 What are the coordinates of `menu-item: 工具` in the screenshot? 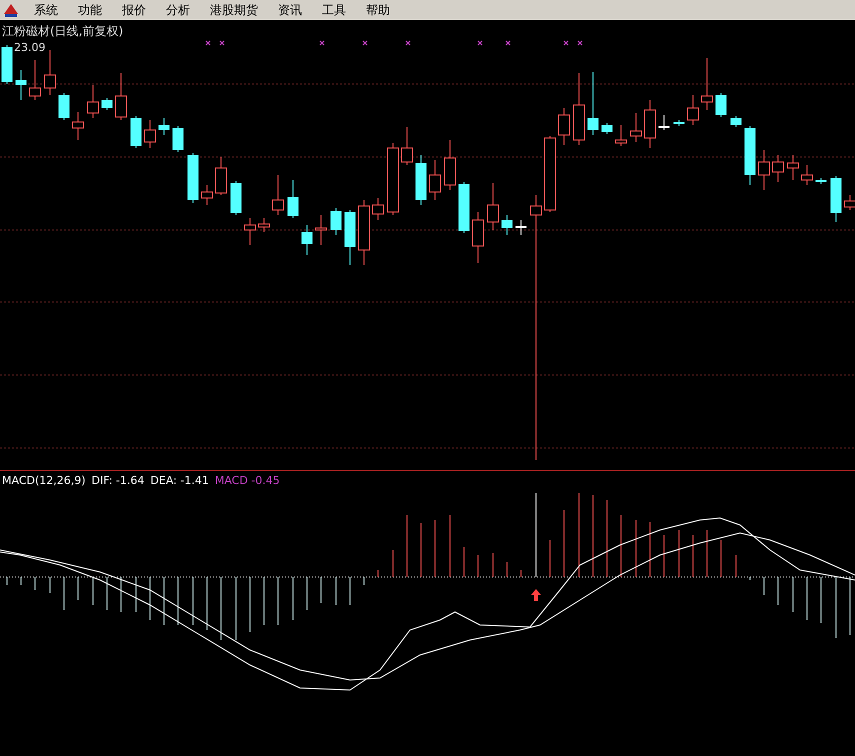 It's located at (334, 10).